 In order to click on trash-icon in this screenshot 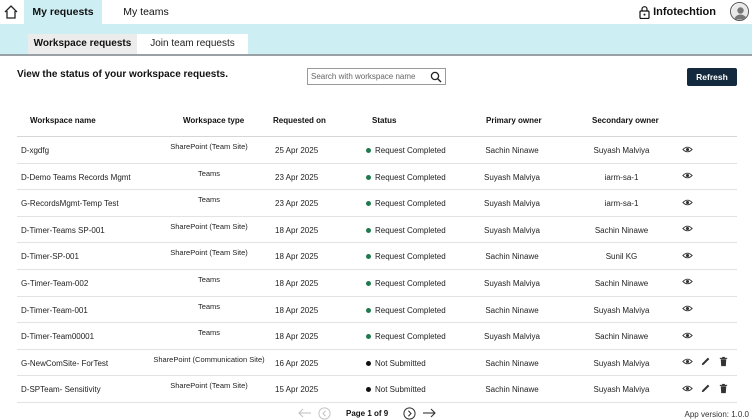, I will do `click(723, 361)`.